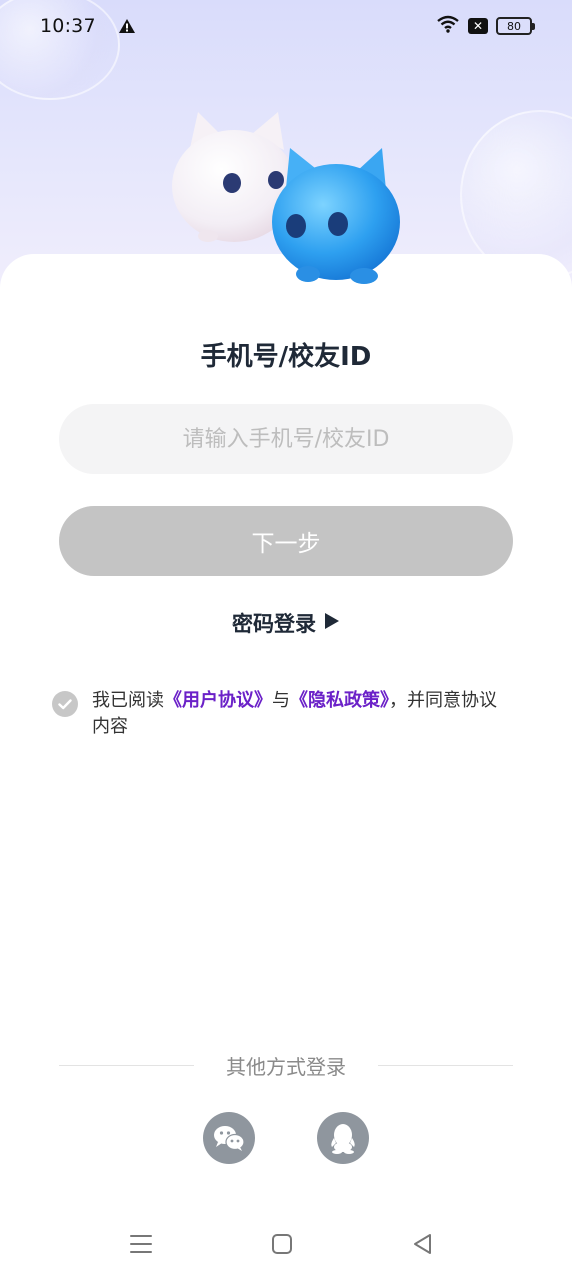  Describe the element at coordinates (286, 541) in the screenshot. I see `next-step-button: 下一步` at that location.